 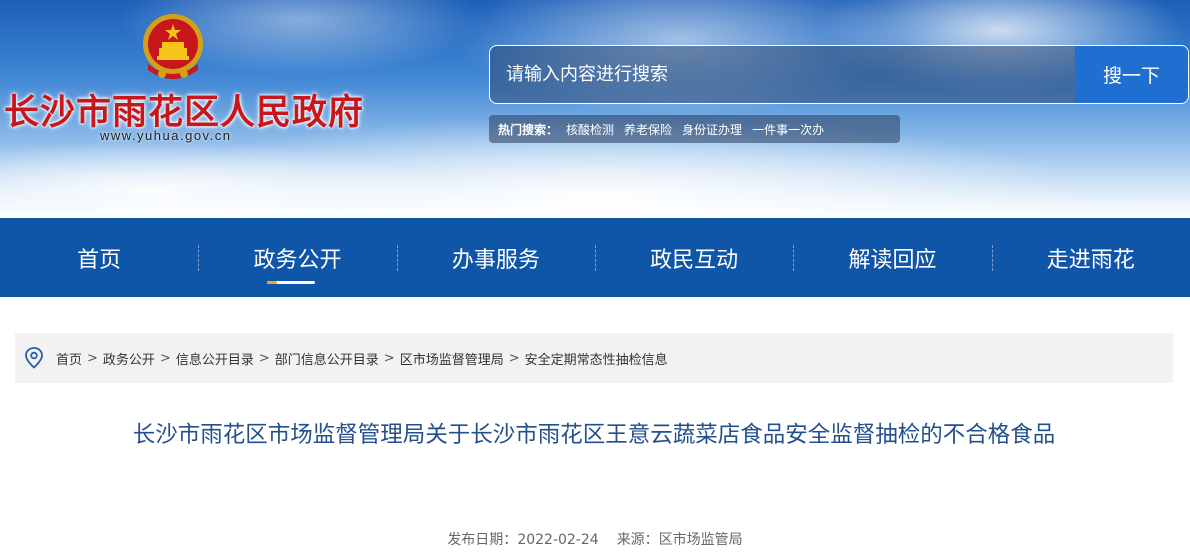 What do you see at coordinates (1090, 257) in the screenshot?
I see `nav-item-about-yuhua: 走进雨花` at bounding box center [1090, 257].